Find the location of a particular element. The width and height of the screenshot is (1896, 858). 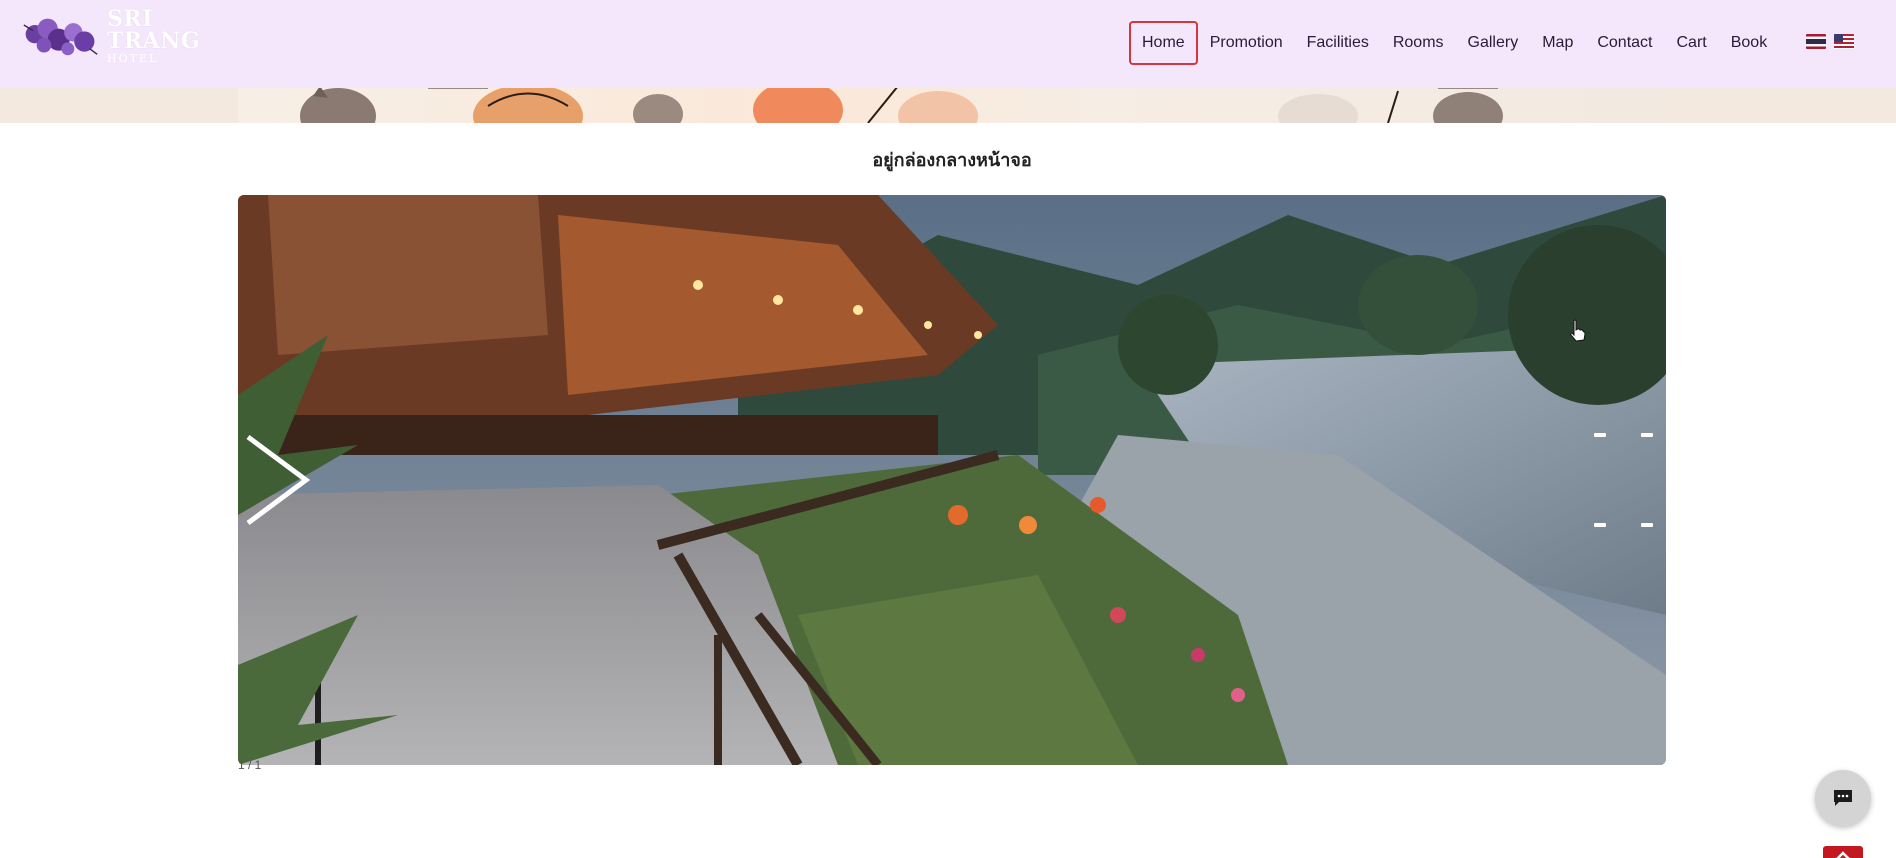

hotel-logo: SRI TRANG HOTEL is located at coordinates (132, 36).